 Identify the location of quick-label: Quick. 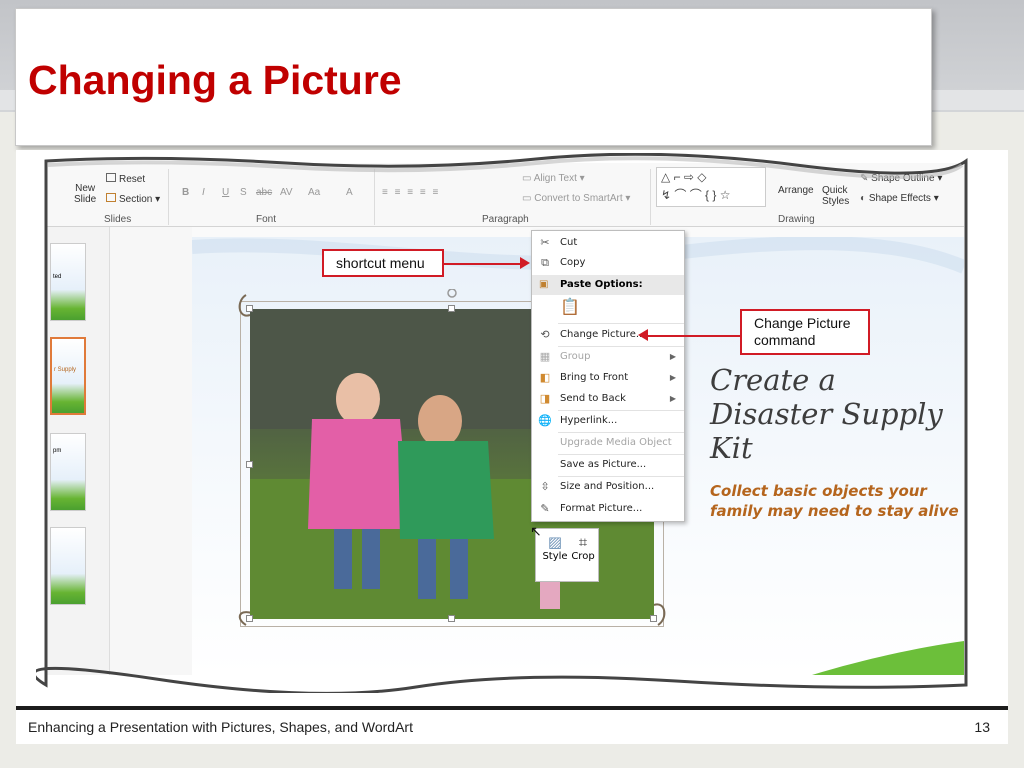
(835, 190).